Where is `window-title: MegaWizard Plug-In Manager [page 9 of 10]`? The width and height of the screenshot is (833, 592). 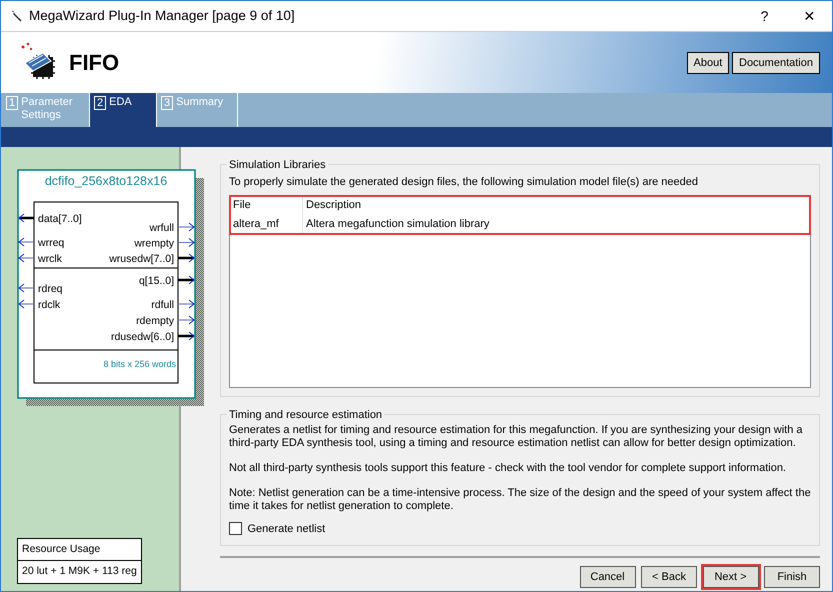 window-title: MegaWizard Plug-In Manager [page 9 of 10] is located at coordinates (162, 15).